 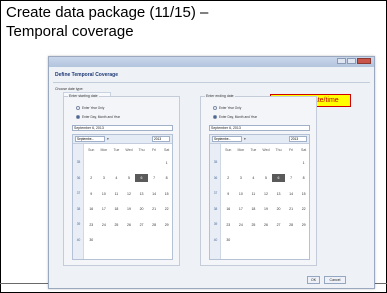 What do you see at coordinates (313, 280) in the screenshot?
I see `ok-button: OK` at bounding box center [313, 280].